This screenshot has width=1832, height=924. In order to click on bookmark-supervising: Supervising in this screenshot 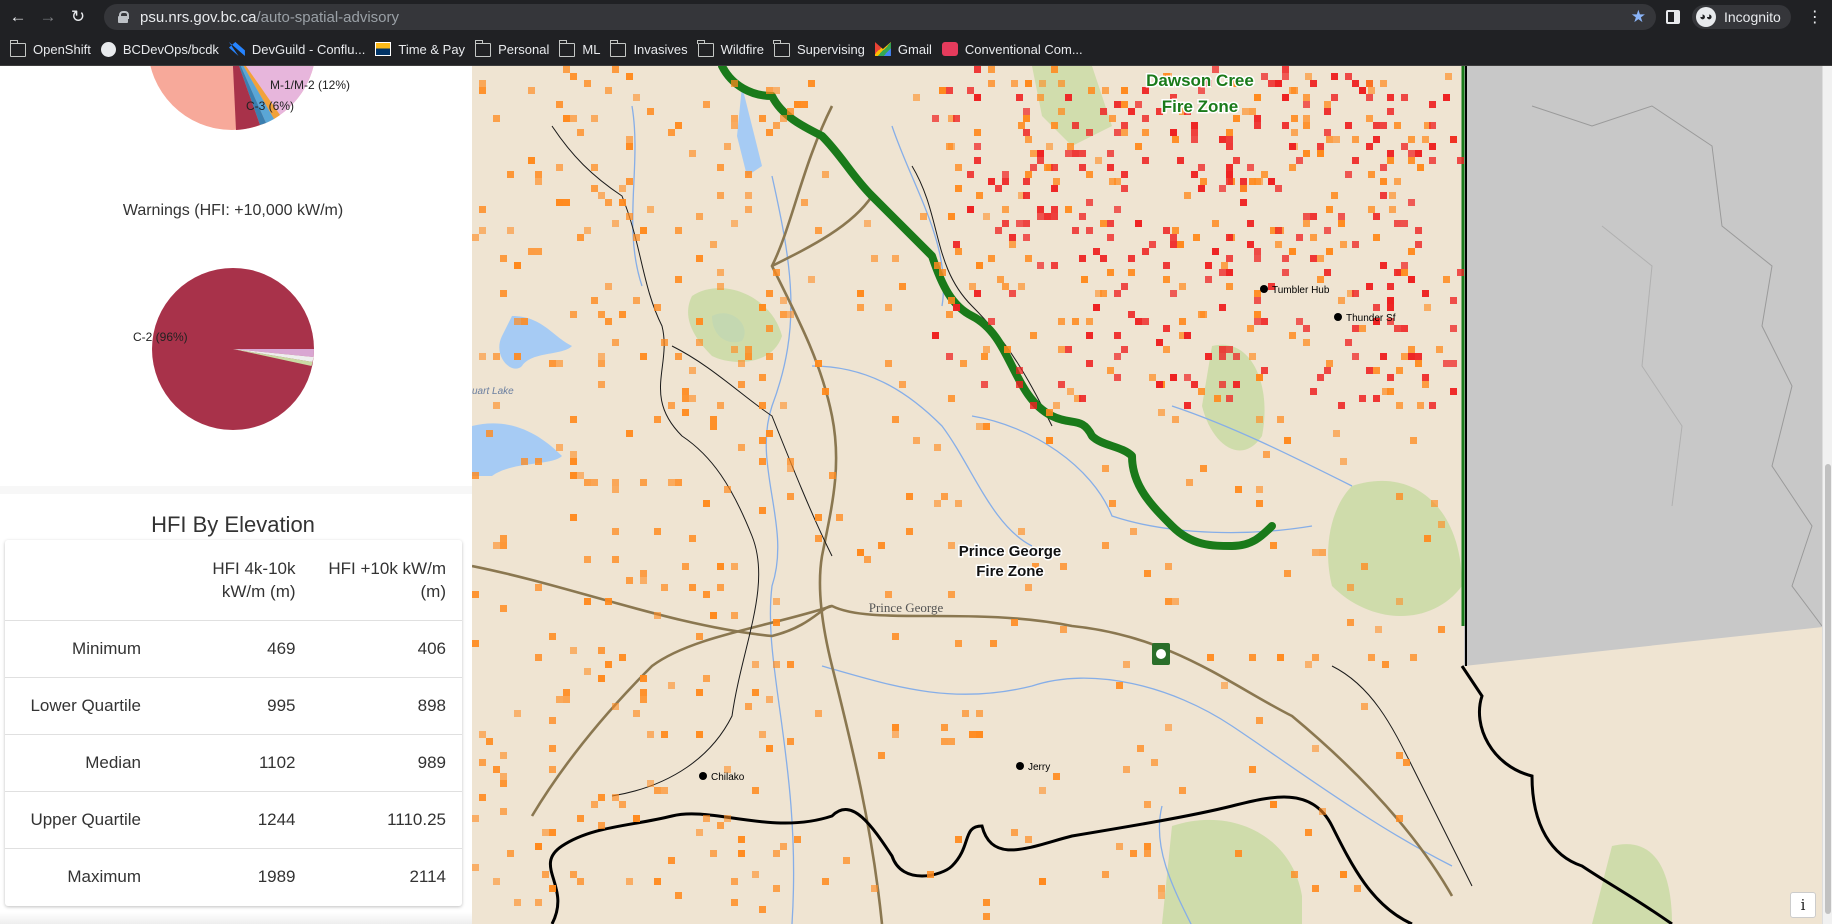, I will do `click(819, 48)`.